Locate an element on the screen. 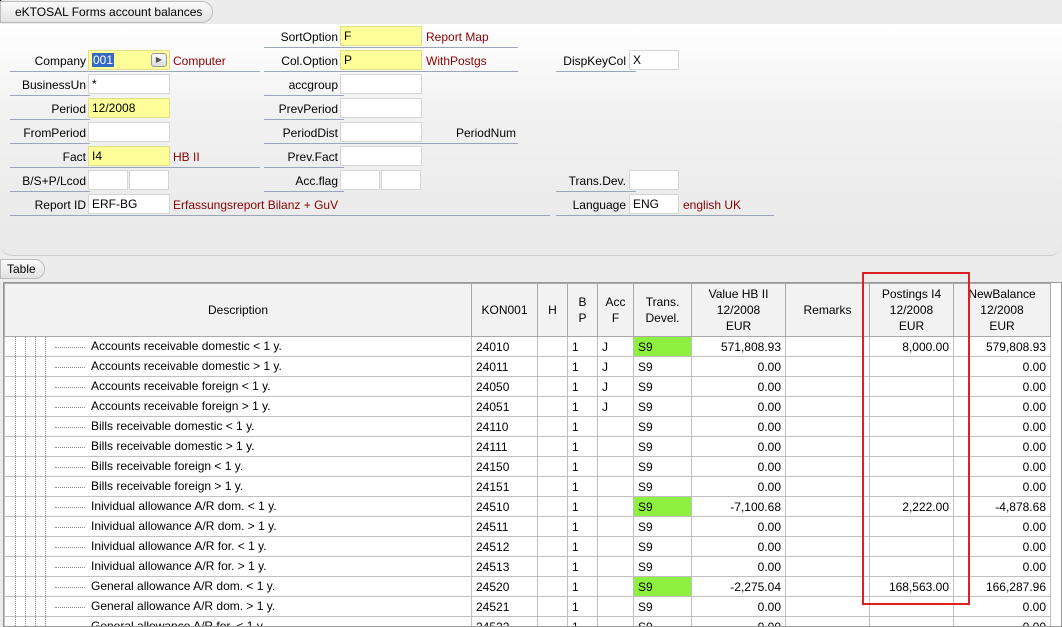 The image size is (1062, 627). row-description: Bills receivable foreign > 1 y. is located at coordinates (238, 486).